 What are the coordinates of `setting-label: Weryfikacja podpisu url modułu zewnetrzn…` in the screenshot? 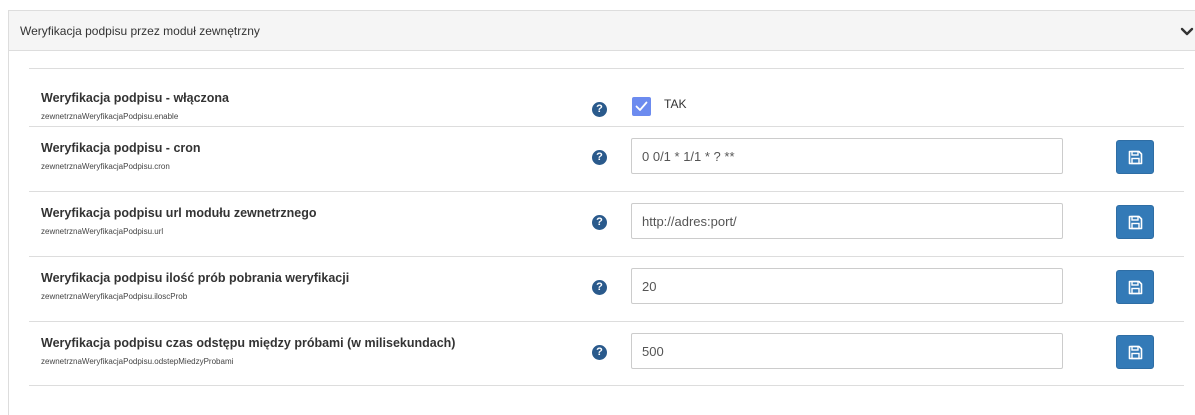 It's located at (179, 213).